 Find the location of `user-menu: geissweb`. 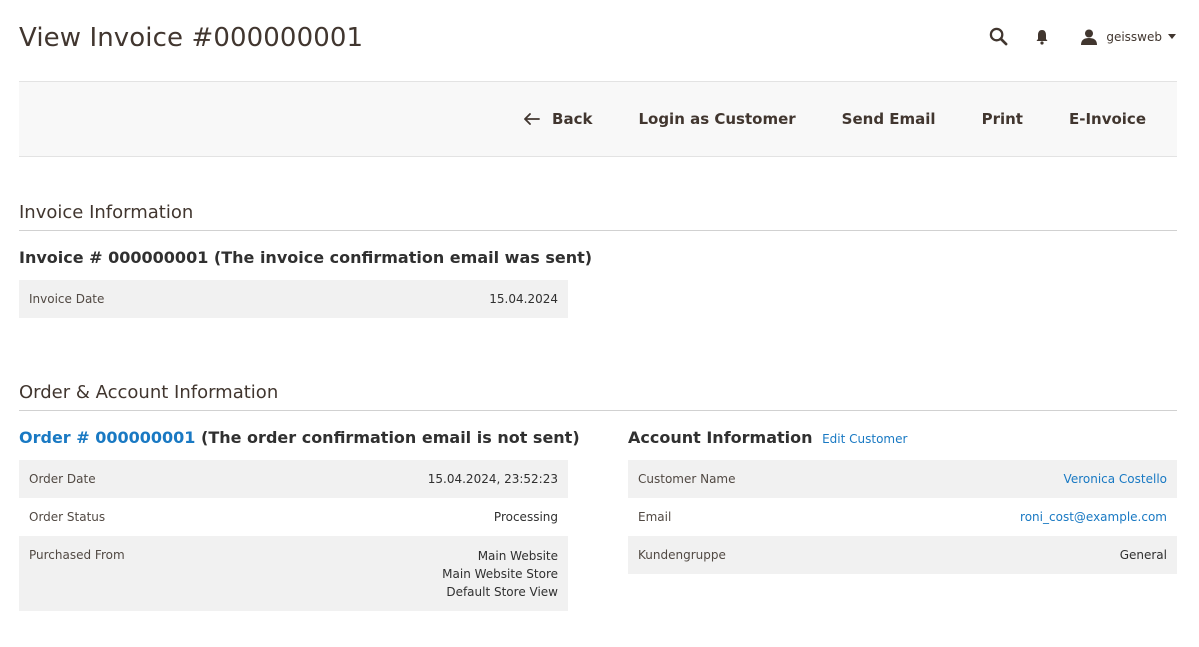

user-menu: geissweb is located at coordinates (1128, 37).